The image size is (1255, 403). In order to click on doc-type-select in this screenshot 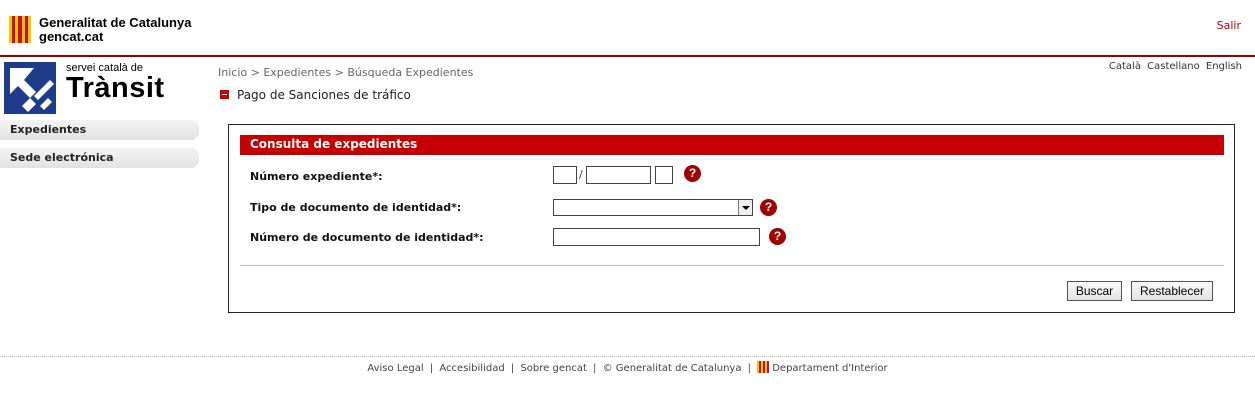, I will do `click(653, 207)`.